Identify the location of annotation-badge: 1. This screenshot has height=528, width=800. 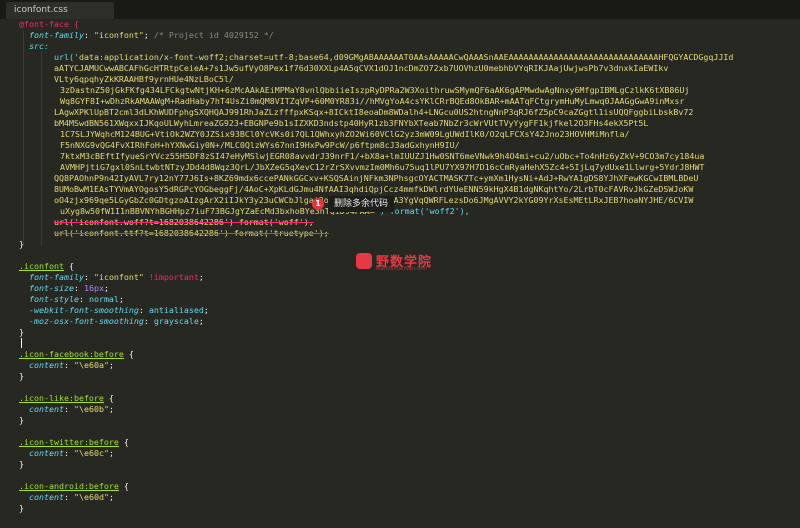
(318, 204).